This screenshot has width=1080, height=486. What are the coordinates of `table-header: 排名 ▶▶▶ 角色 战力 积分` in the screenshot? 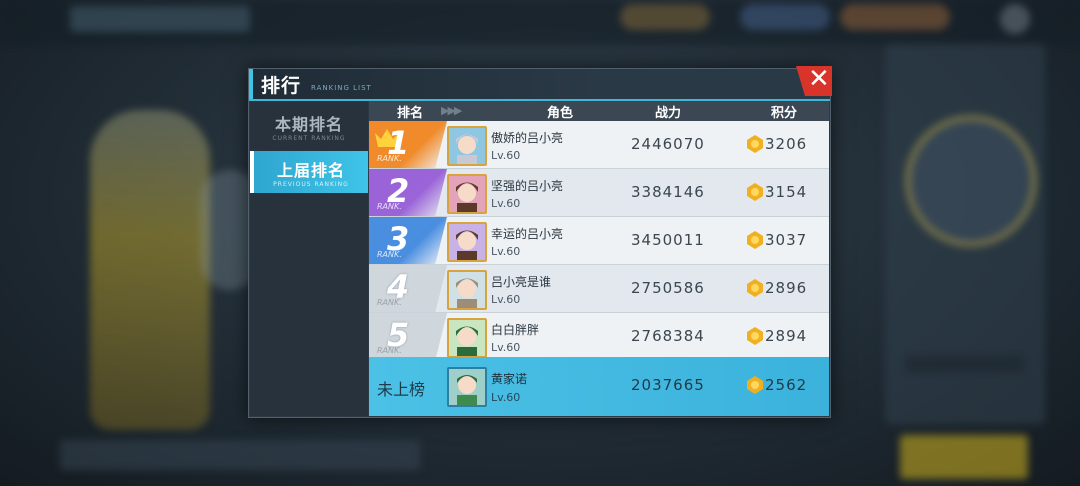 It's located at (599, 111).